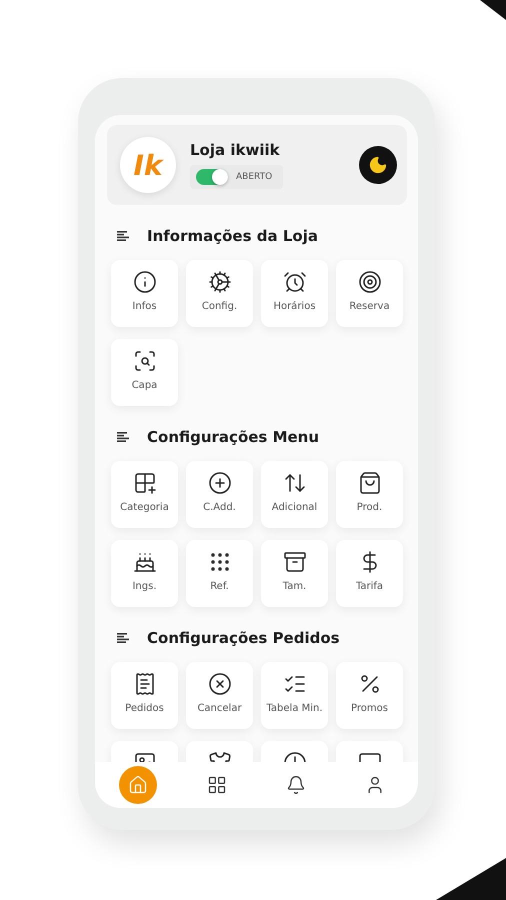 Image resolution: width=506 pixels, height=900 pixels. Describe the element at coordinates (232, 236) in the screenshot. I see `section-heading: Informações da Loja` at that location.